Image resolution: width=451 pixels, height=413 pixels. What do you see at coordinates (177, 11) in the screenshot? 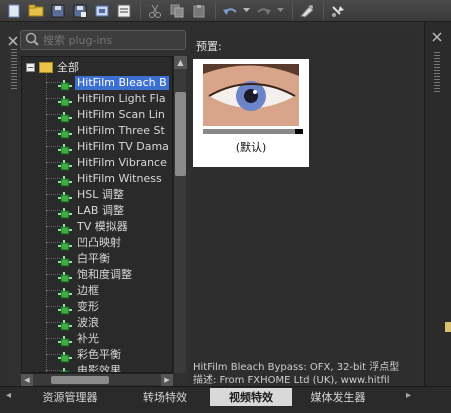
I see `copy-icon` at bounding box center [177, 11].